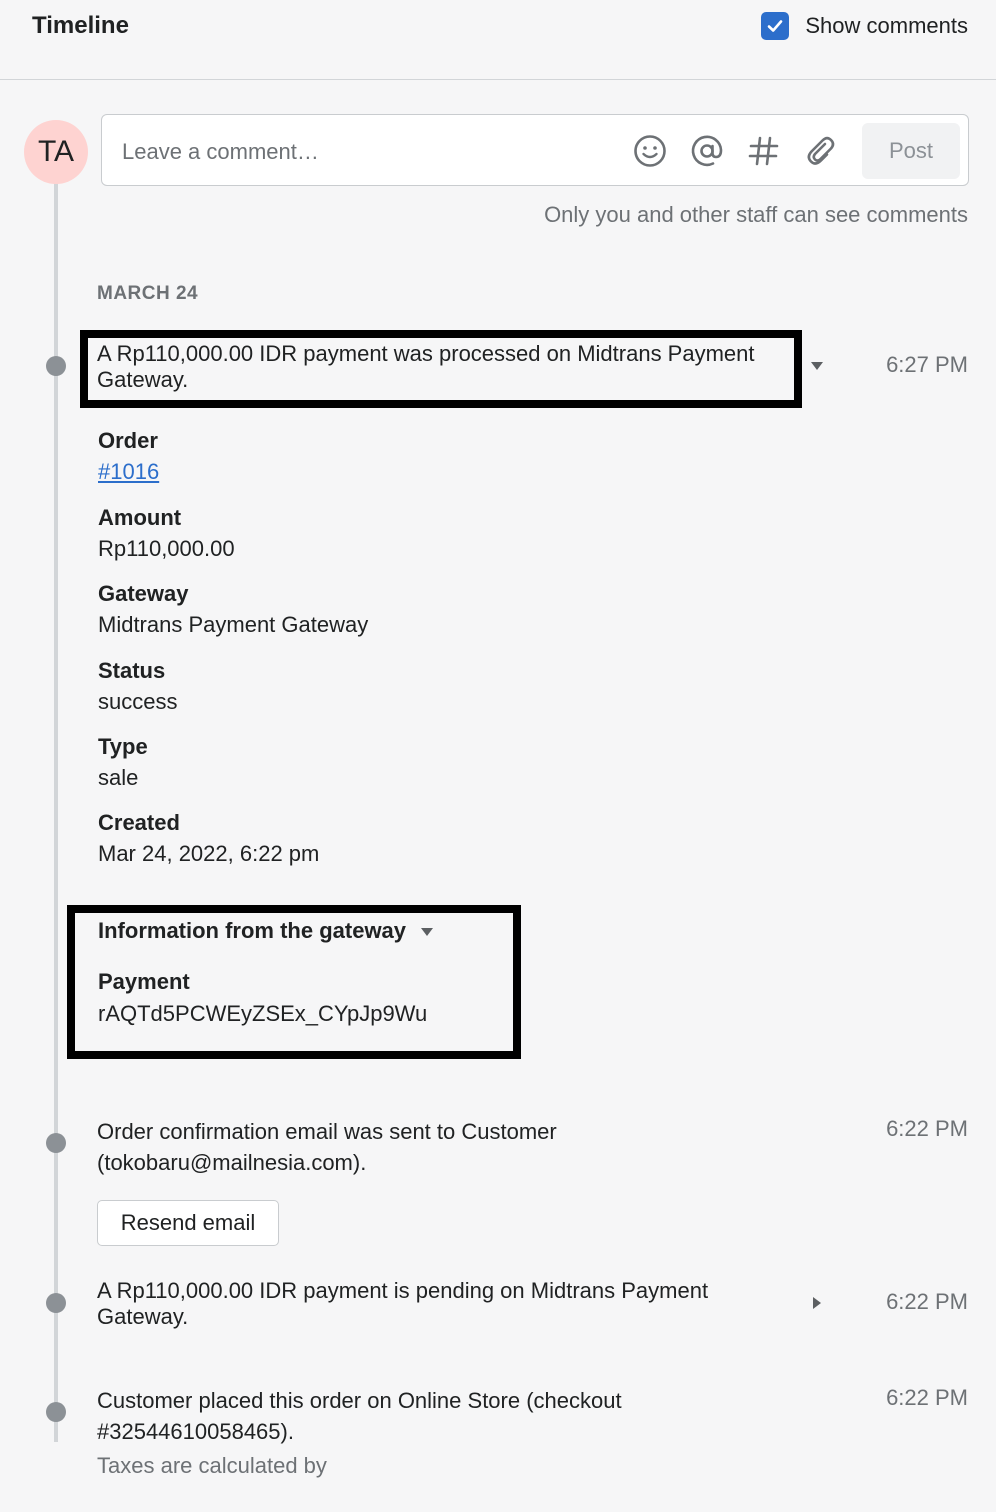 Image resolution: width=996 pixels, height=1512 pixels. Describe the element at coordinates (927, 364) in the screenshot. I see `event-time: 6:27 PM` at that location.